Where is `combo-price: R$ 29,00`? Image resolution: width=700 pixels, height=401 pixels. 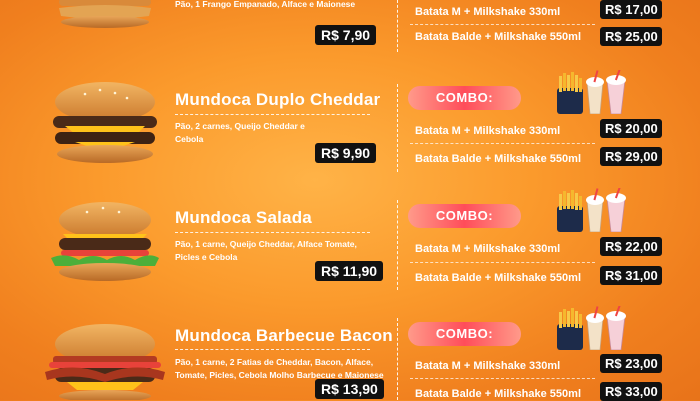
combo-price: R$ 29,00 is located at coordinates (631, 156).